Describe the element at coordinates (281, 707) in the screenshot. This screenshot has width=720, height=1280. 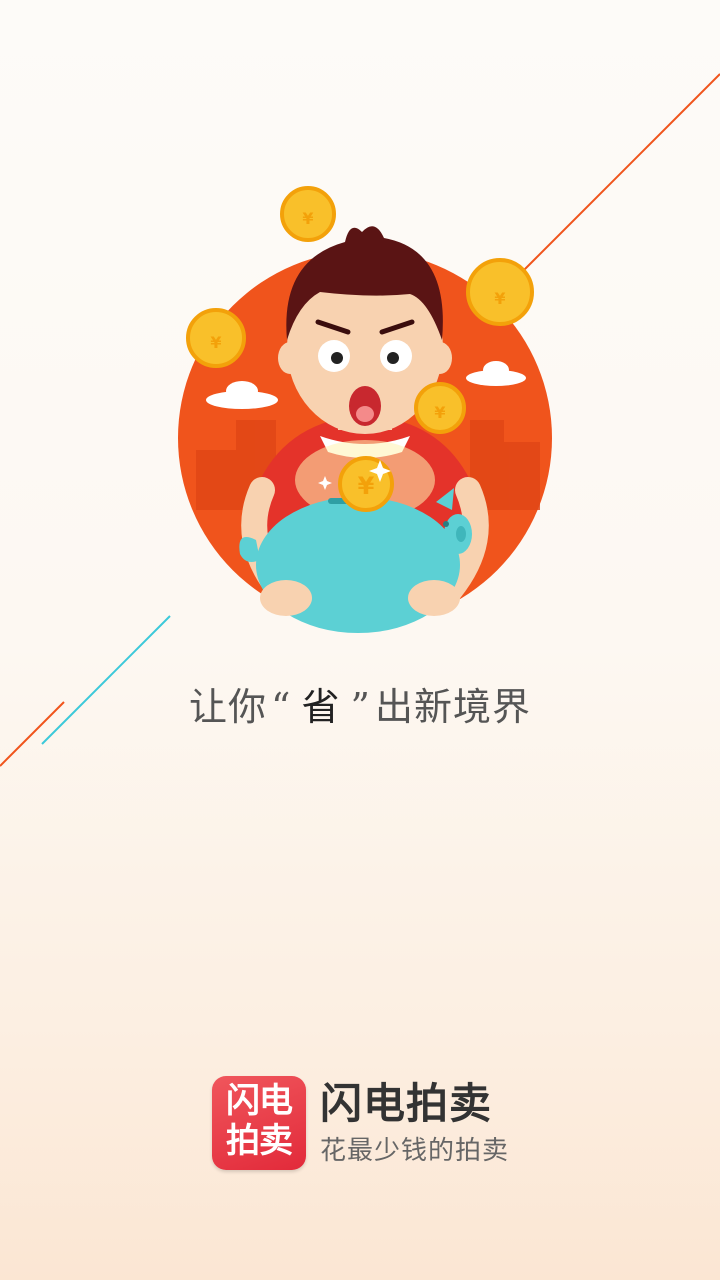
I see `tagline-open-quote: “` at that location.